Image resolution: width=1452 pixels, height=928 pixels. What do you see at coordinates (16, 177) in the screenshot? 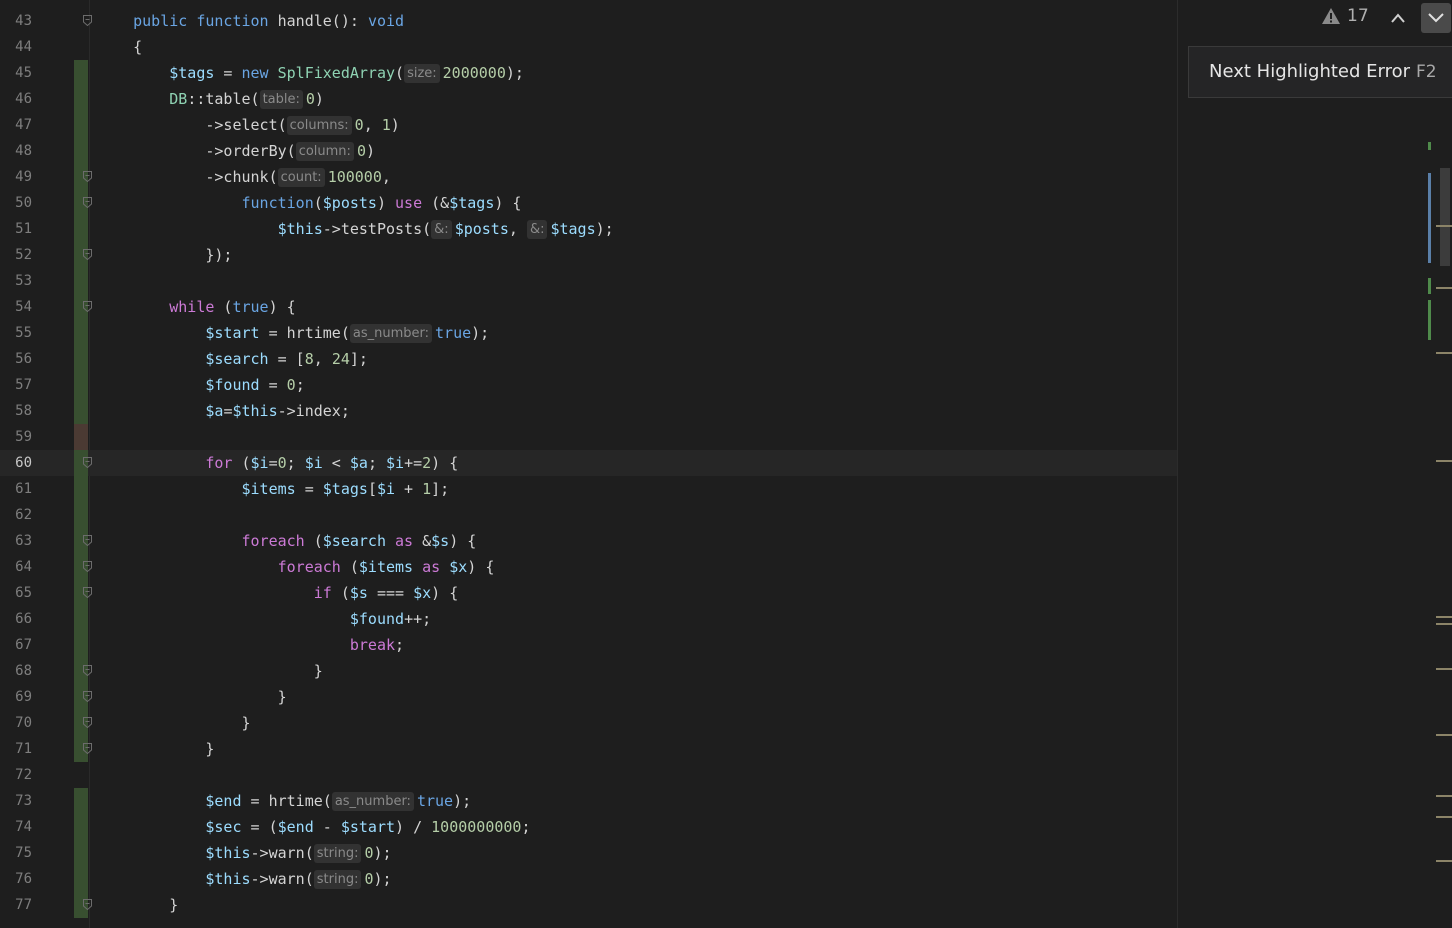
I see `line-number: 49` at bounding box center [16, 177].